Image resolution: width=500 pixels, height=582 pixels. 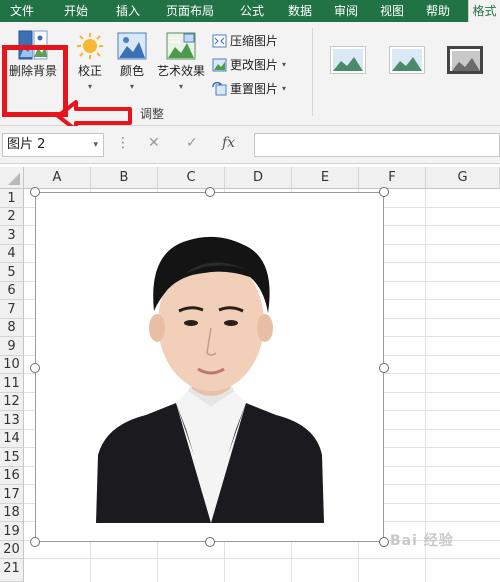 I want to click on insert-function-icon: fx, so click(x=228, y=143).